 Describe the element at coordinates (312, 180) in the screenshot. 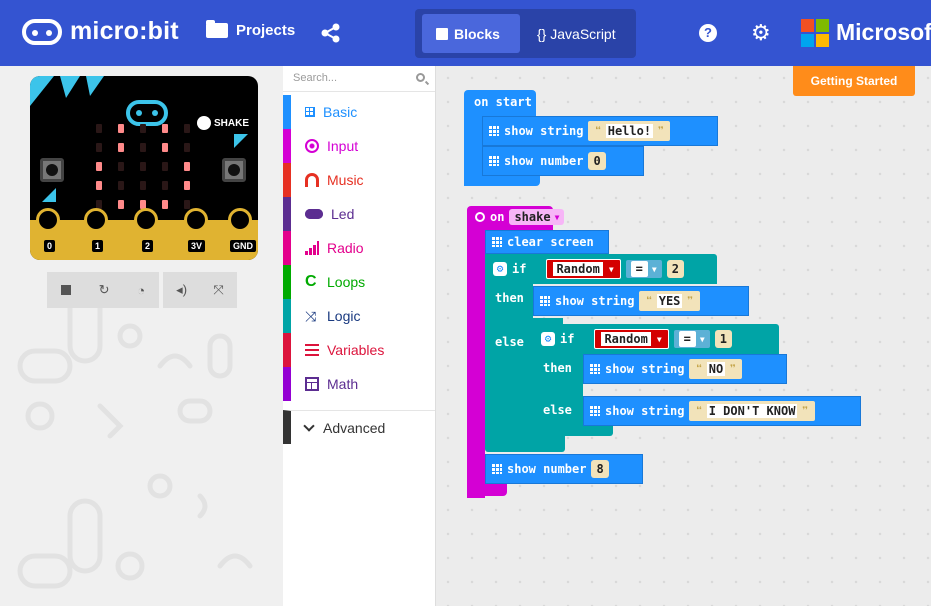

I see `headphones-icon` at that location.